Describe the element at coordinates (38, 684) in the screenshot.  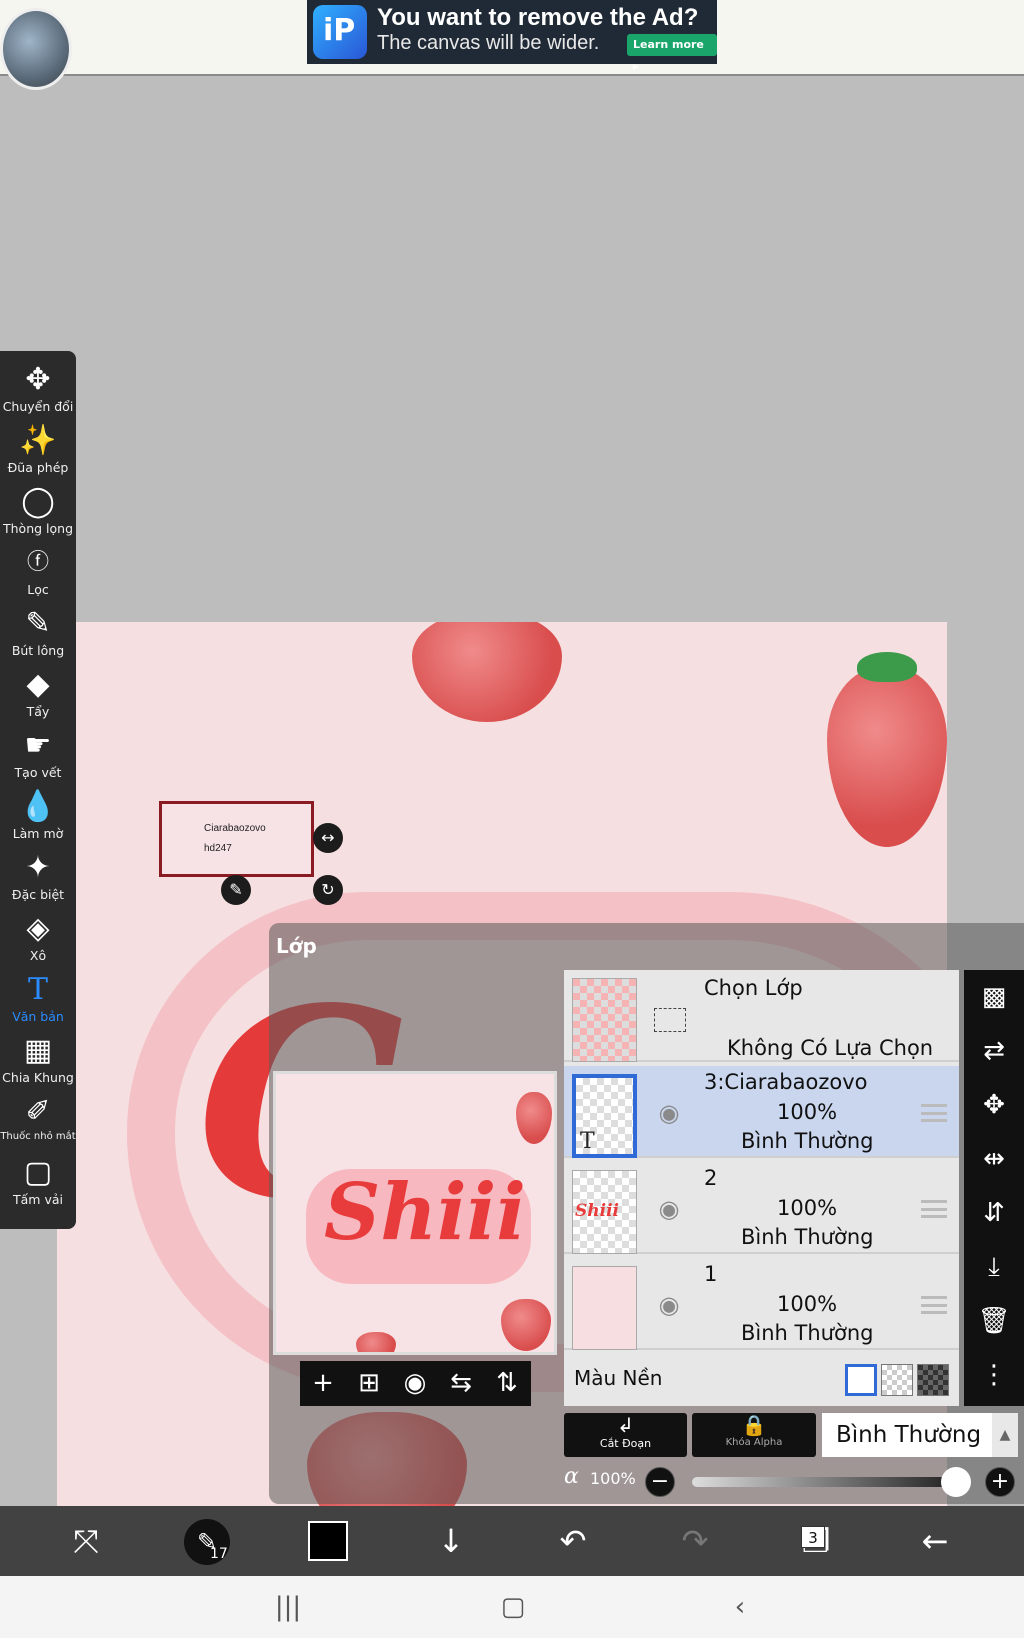
I see `eraser-icon: ◆` at that location.